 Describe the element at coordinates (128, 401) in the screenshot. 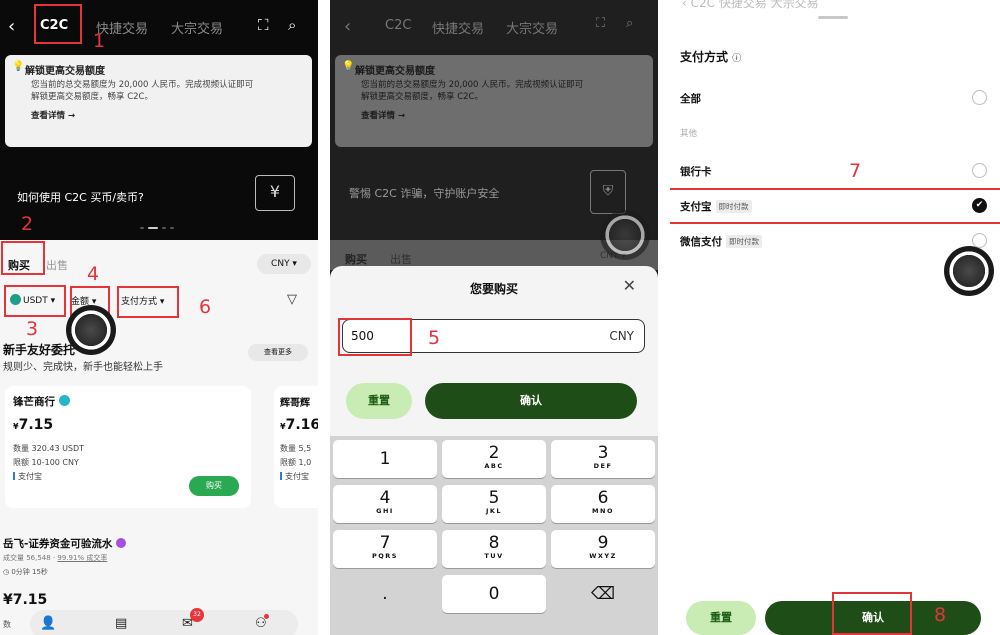

I see `merchant-name-row: 锋芒商行` at that location.